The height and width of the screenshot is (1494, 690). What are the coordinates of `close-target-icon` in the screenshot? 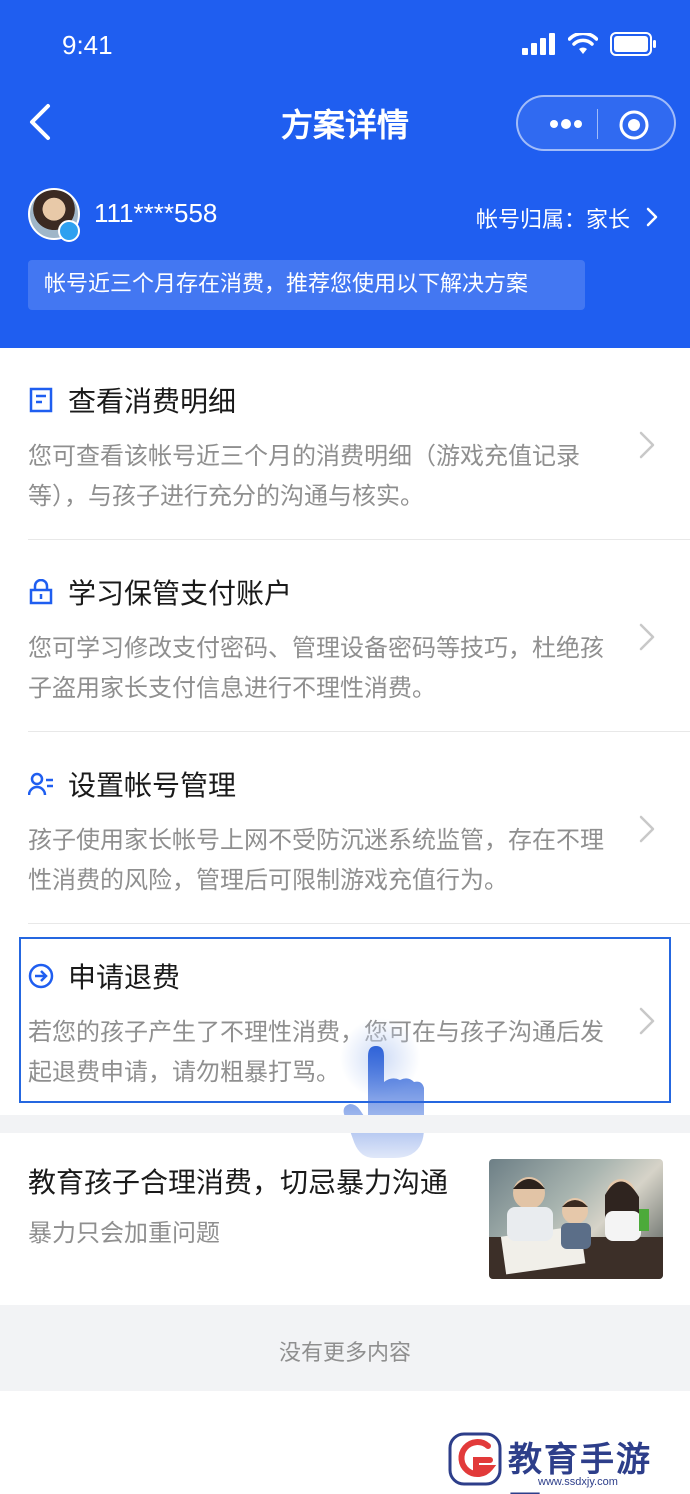 It's located at (634, 125).